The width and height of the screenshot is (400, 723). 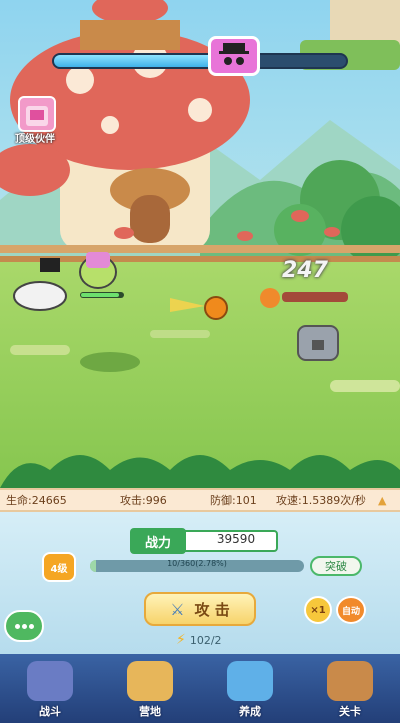 What do you see at coordinates (197, 563) in the screenshot?
I see `exp-text: 10/360(2.78%)` at bounding box center [197, 563].